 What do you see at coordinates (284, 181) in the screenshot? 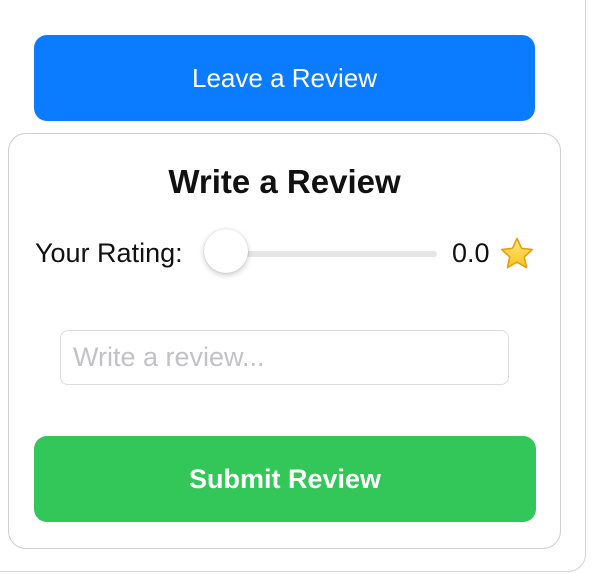
I see `review-form-title: Write a Review` at bounding box center [284, 181].